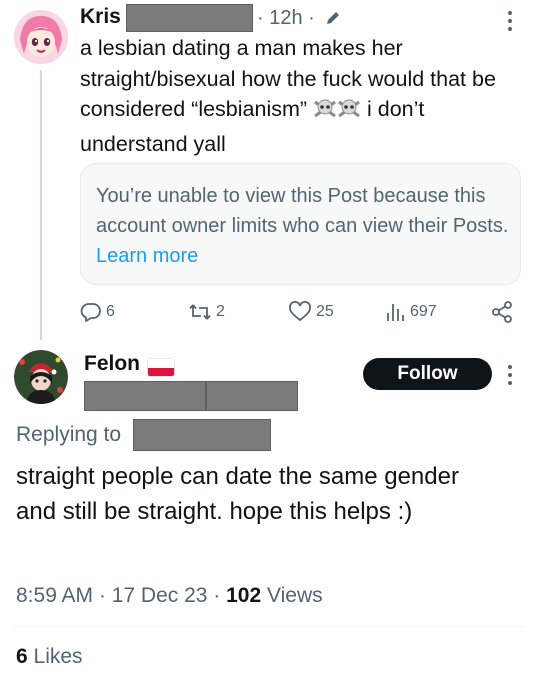  I want to click on poland-flag-icon, so click(161, 367).